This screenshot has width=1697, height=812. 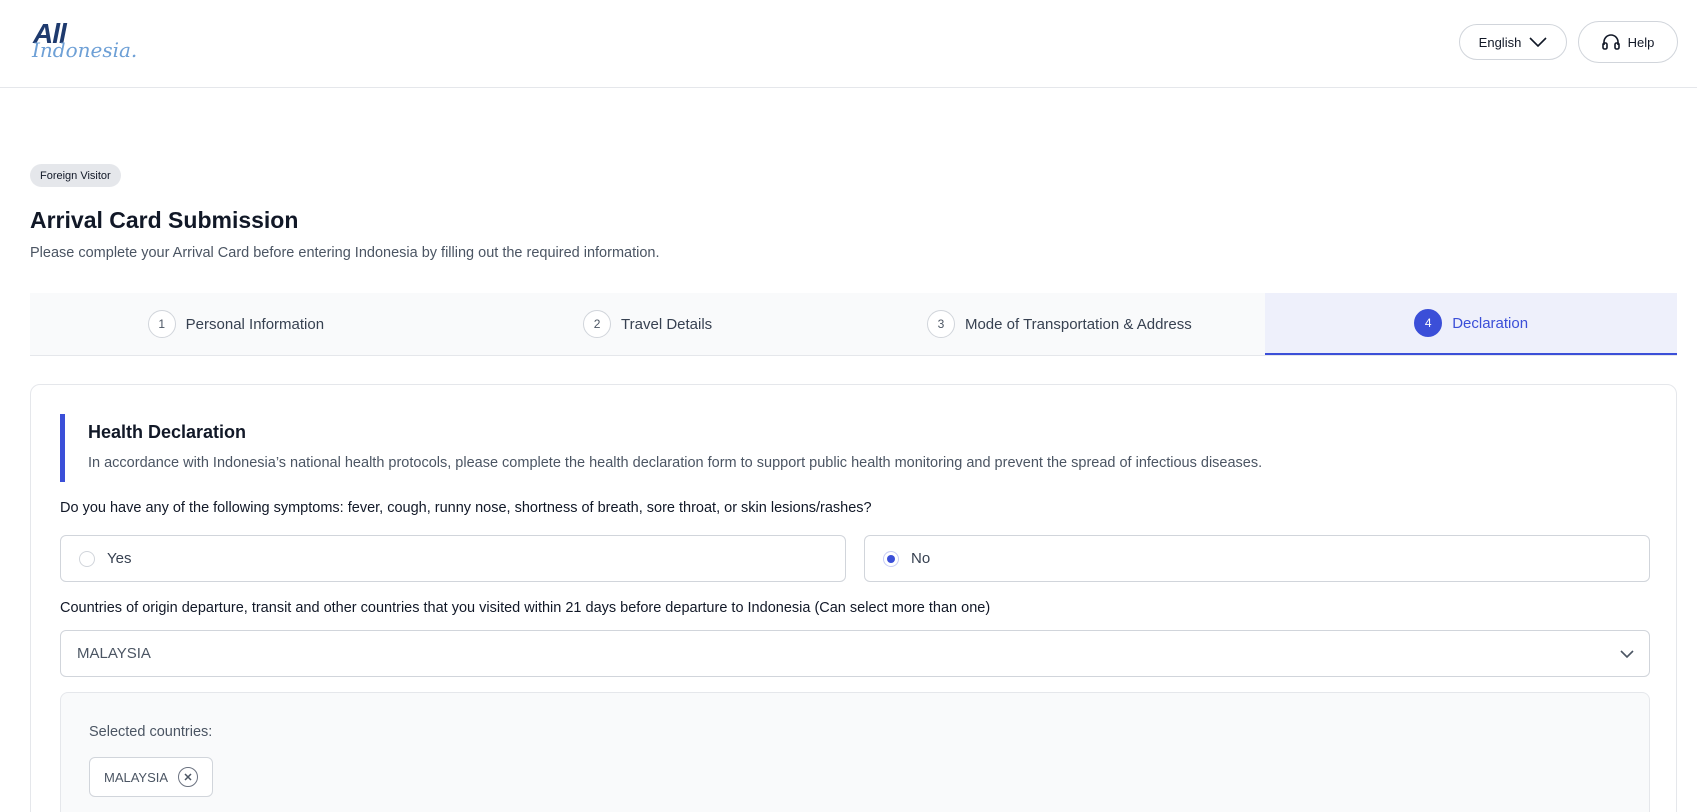 What do you see at coordinates (164, 220) in the screenshot?
I see `page-title: Arrival Card Submission` at bounding box center [164, 220].